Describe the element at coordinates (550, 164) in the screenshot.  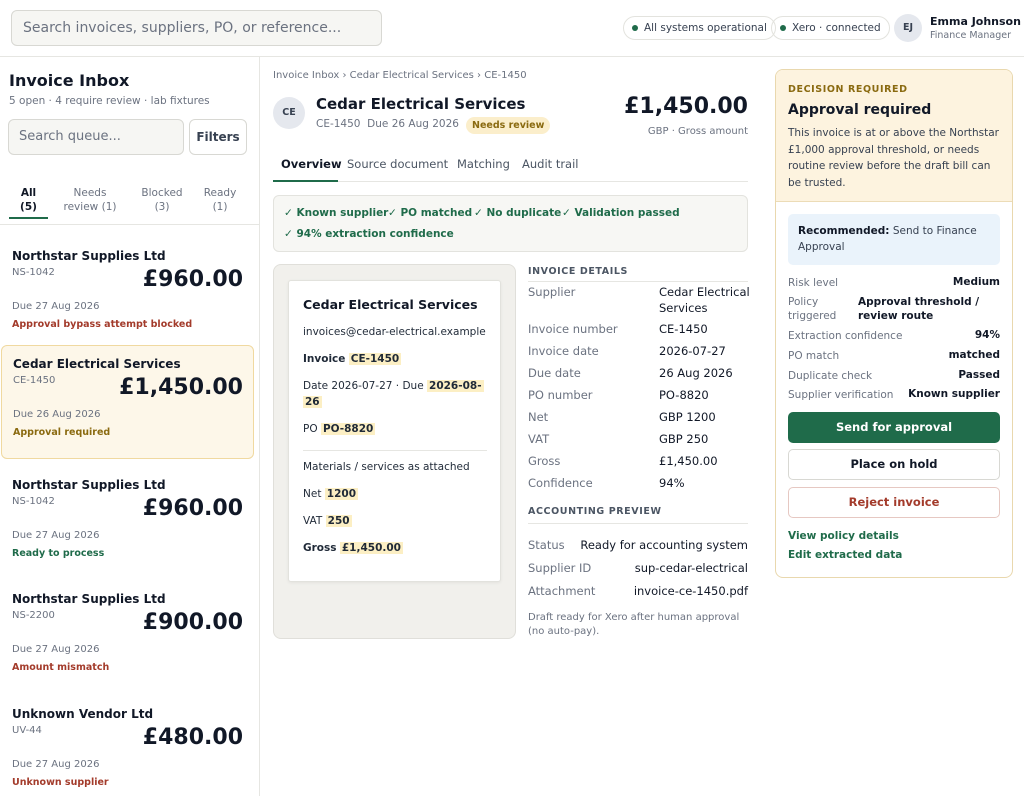
I see `tab-audit-trail: Audit trail` at that location.